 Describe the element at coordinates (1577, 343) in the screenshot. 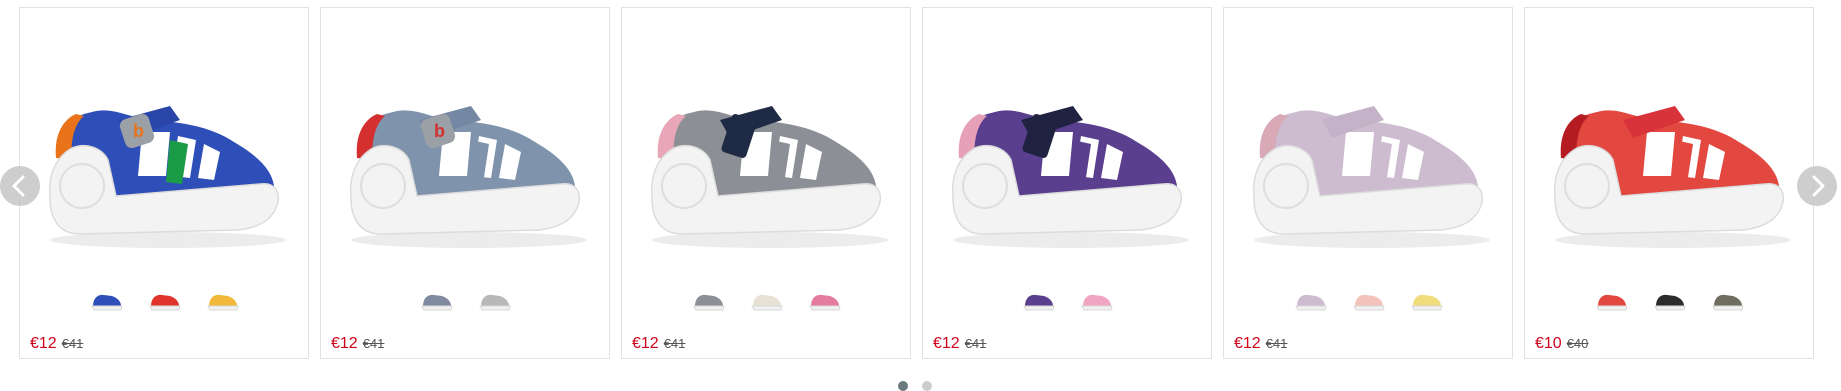

I see `original-price: €40` at that location.